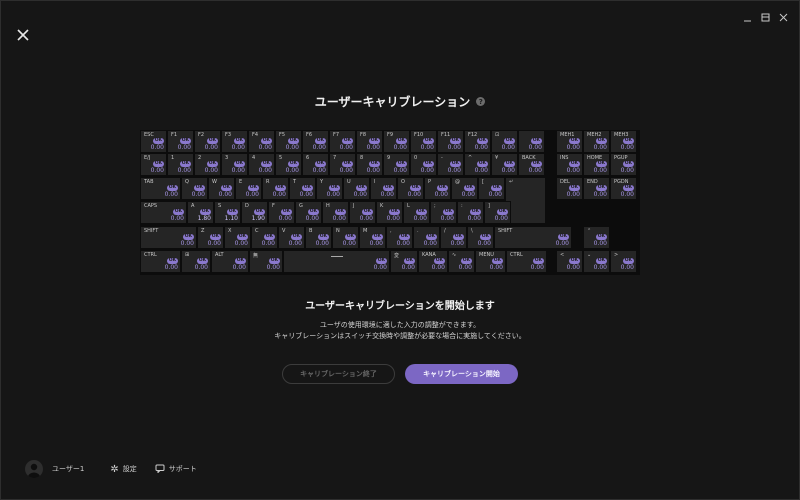  I want to click on close-icon, so click(23, 35).